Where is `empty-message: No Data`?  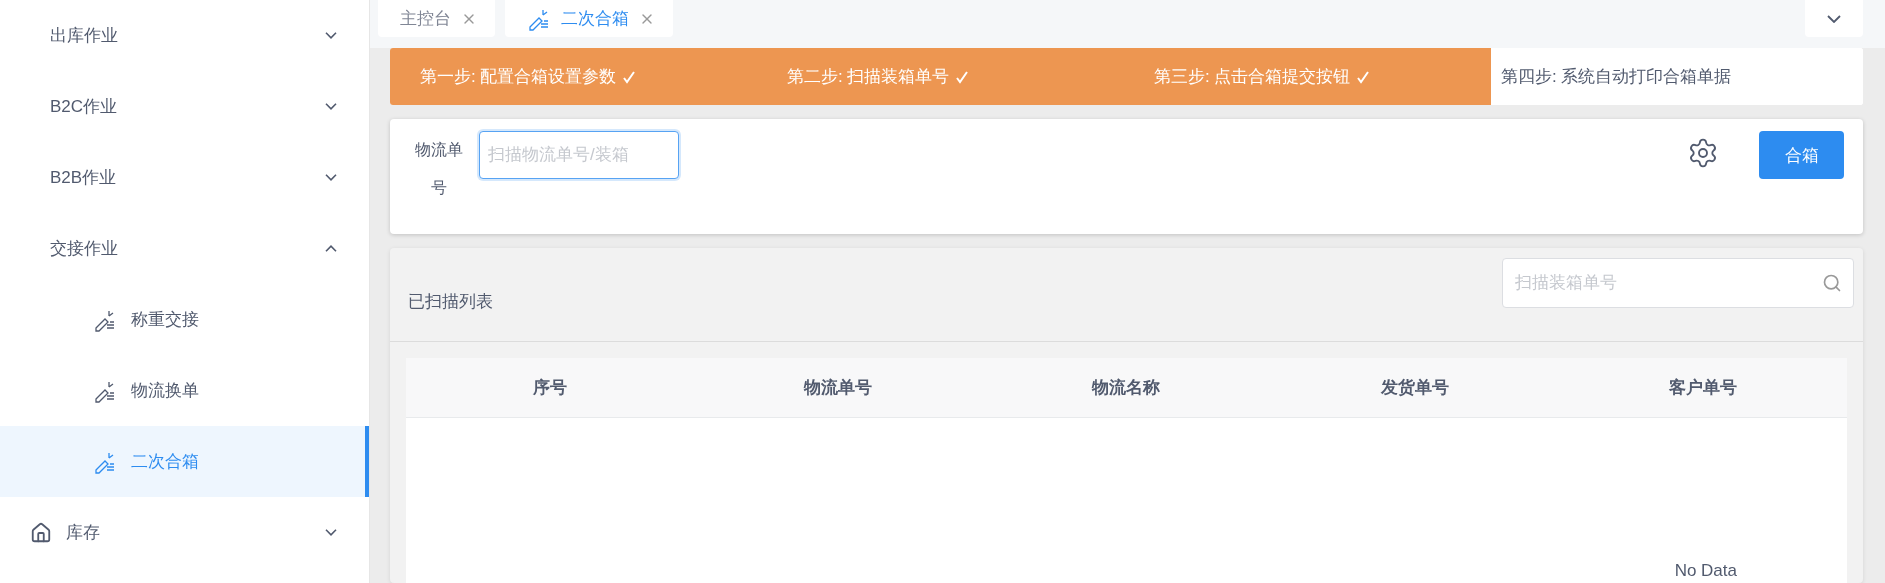
empty-message: No Data is located at coordinates (1705, 571).